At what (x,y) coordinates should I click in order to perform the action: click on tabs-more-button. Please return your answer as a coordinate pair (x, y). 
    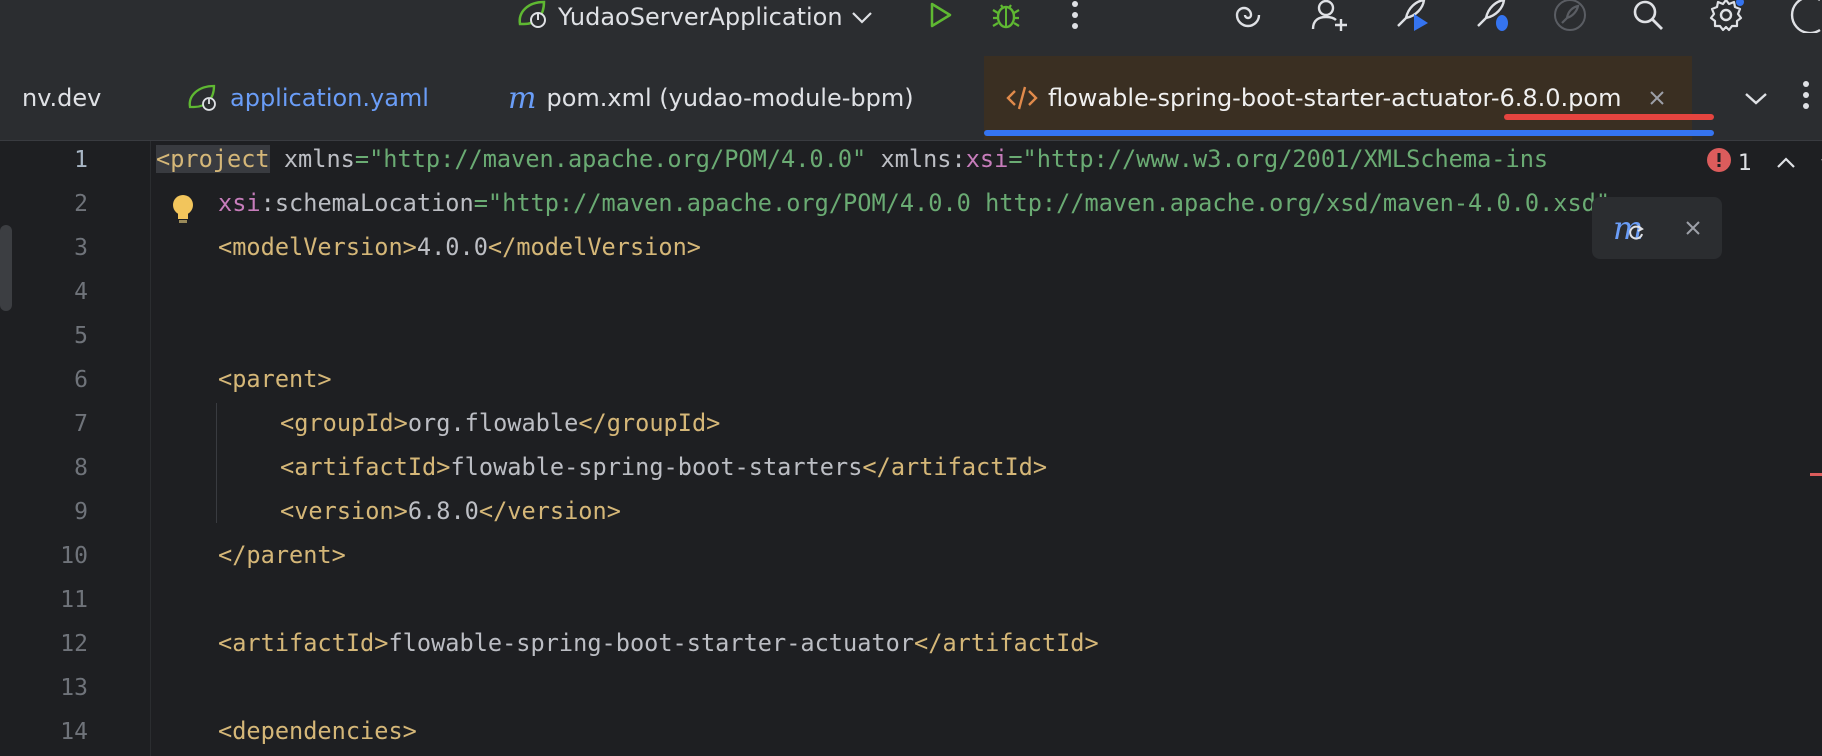
    Looking at the image, I should click on (1806, 98).